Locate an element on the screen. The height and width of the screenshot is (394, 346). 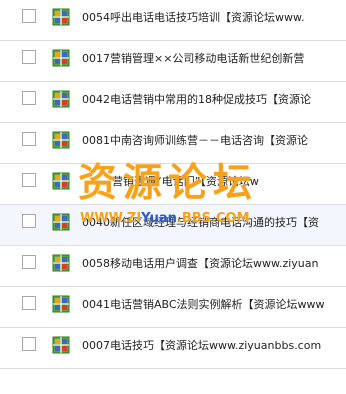
list-item: 0007电话技巧【资源论坛www.ziyuanbbs.com is located at coordinates (173, 348).